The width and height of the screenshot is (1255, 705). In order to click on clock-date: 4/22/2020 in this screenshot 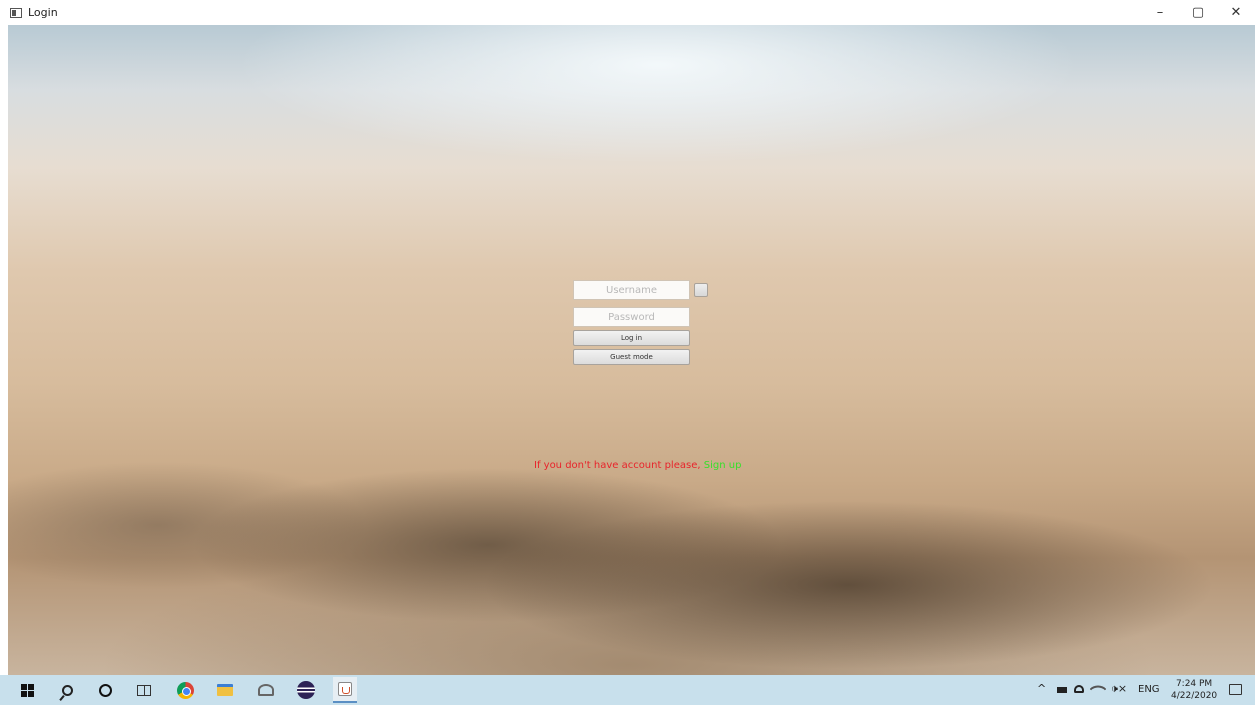, I will do `click(1194, 696)`.